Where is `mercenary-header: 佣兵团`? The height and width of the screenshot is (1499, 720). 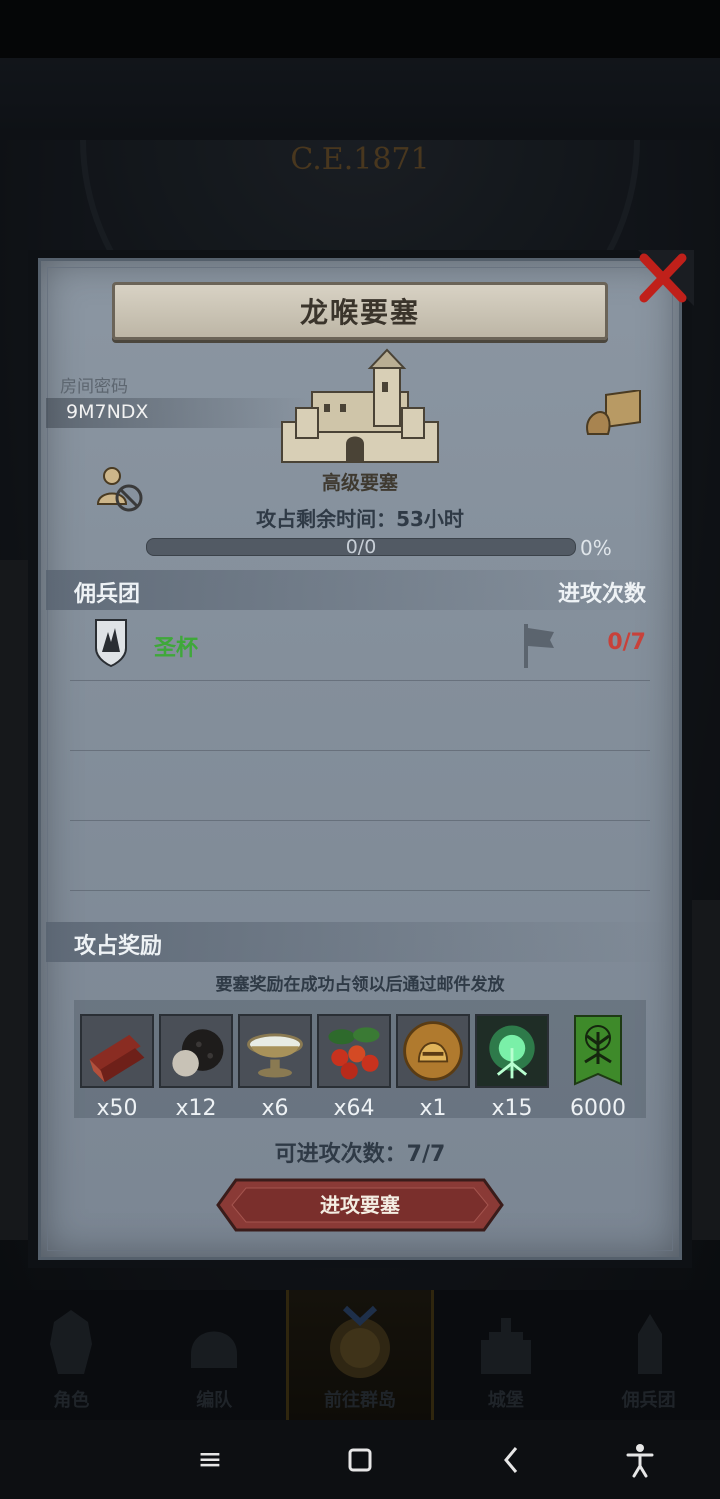 mercenary-header: 佣兵团 is located at coordinates (107, 594).